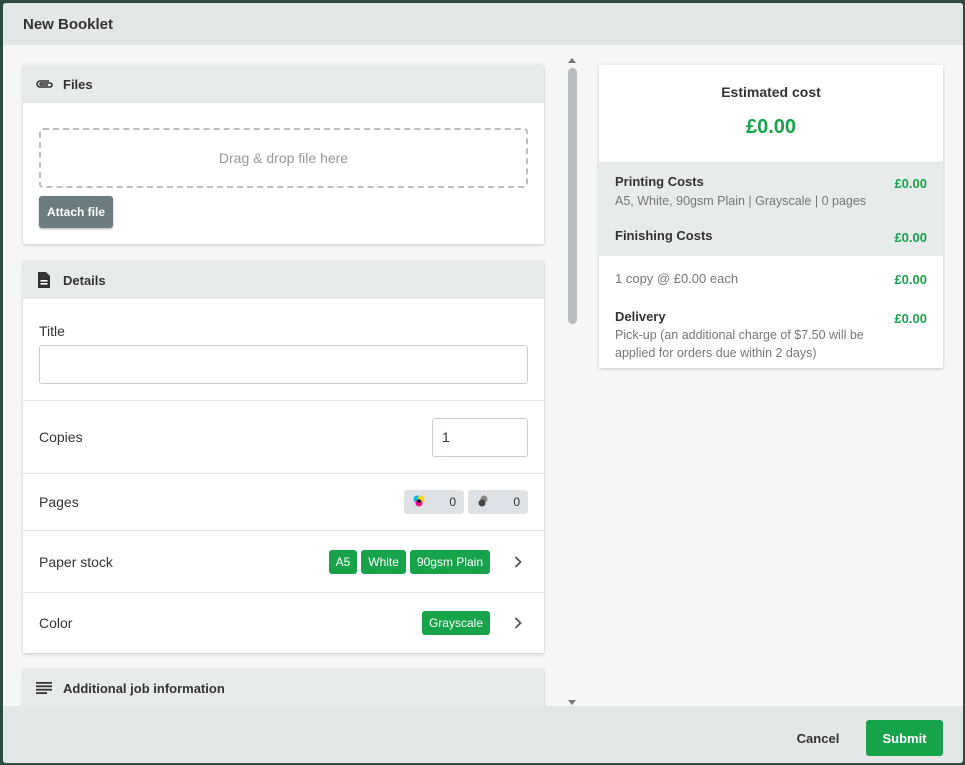  I want to click on printing-costs-value: £0.00, so click(910, 183).